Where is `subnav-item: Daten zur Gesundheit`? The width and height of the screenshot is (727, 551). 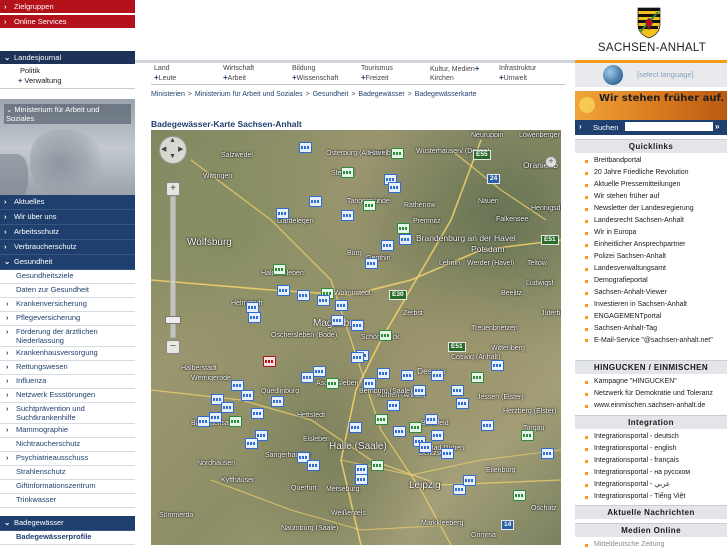 subnav-item: Daten zur Gesundheit is located at coordinates (67, 291).